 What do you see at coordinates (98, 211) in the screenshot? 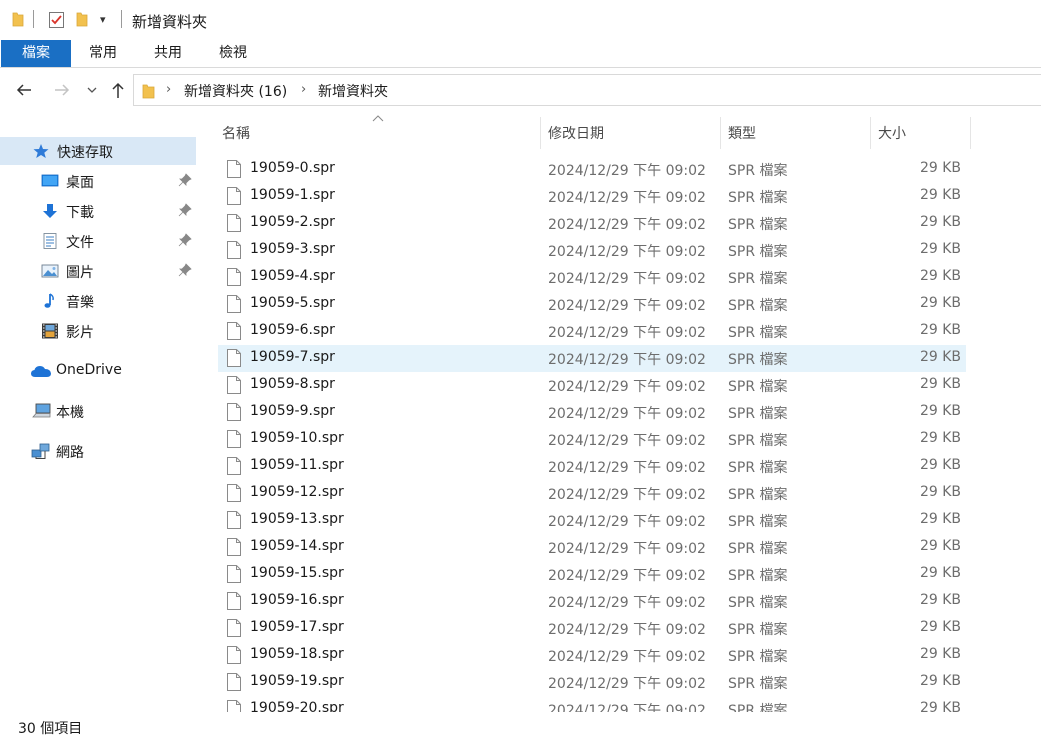
I see `sidebar-item-downloads: 下載` at bounding box center [98, 211].